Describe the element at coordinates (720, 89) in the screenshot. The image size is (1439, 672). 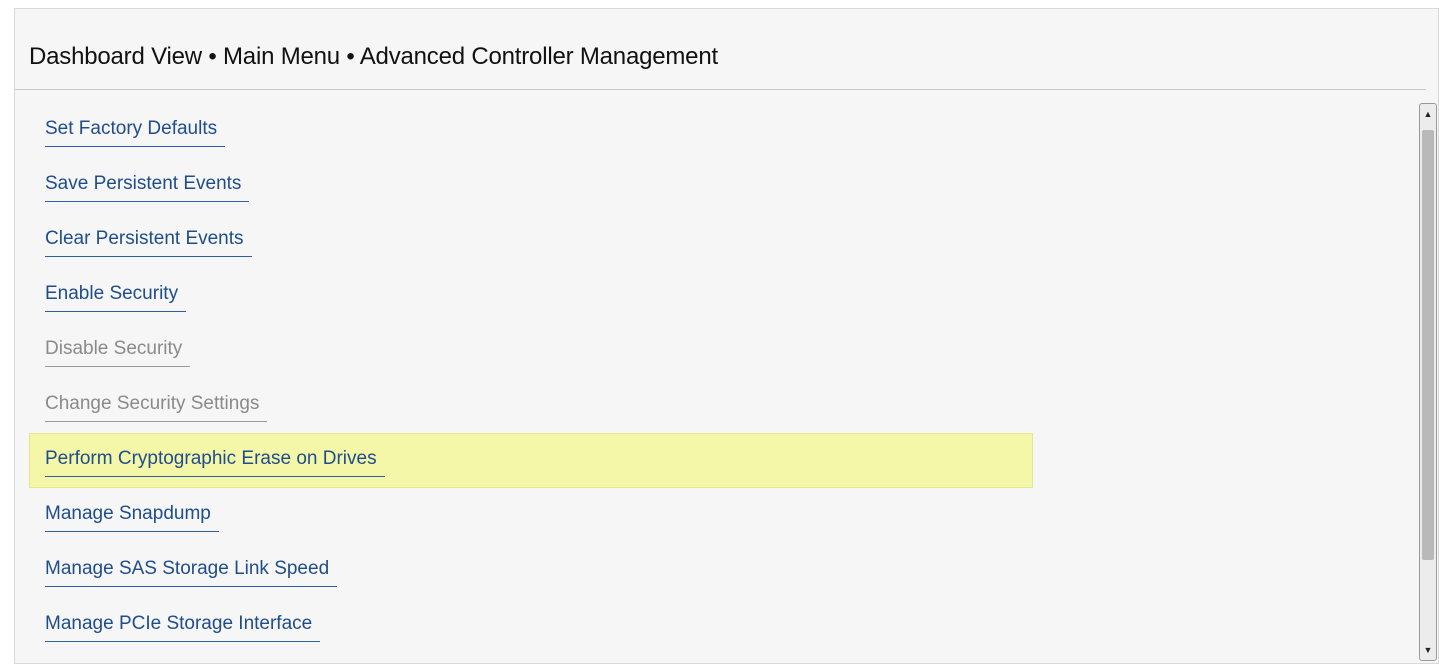
I see `title-divider` at that location.